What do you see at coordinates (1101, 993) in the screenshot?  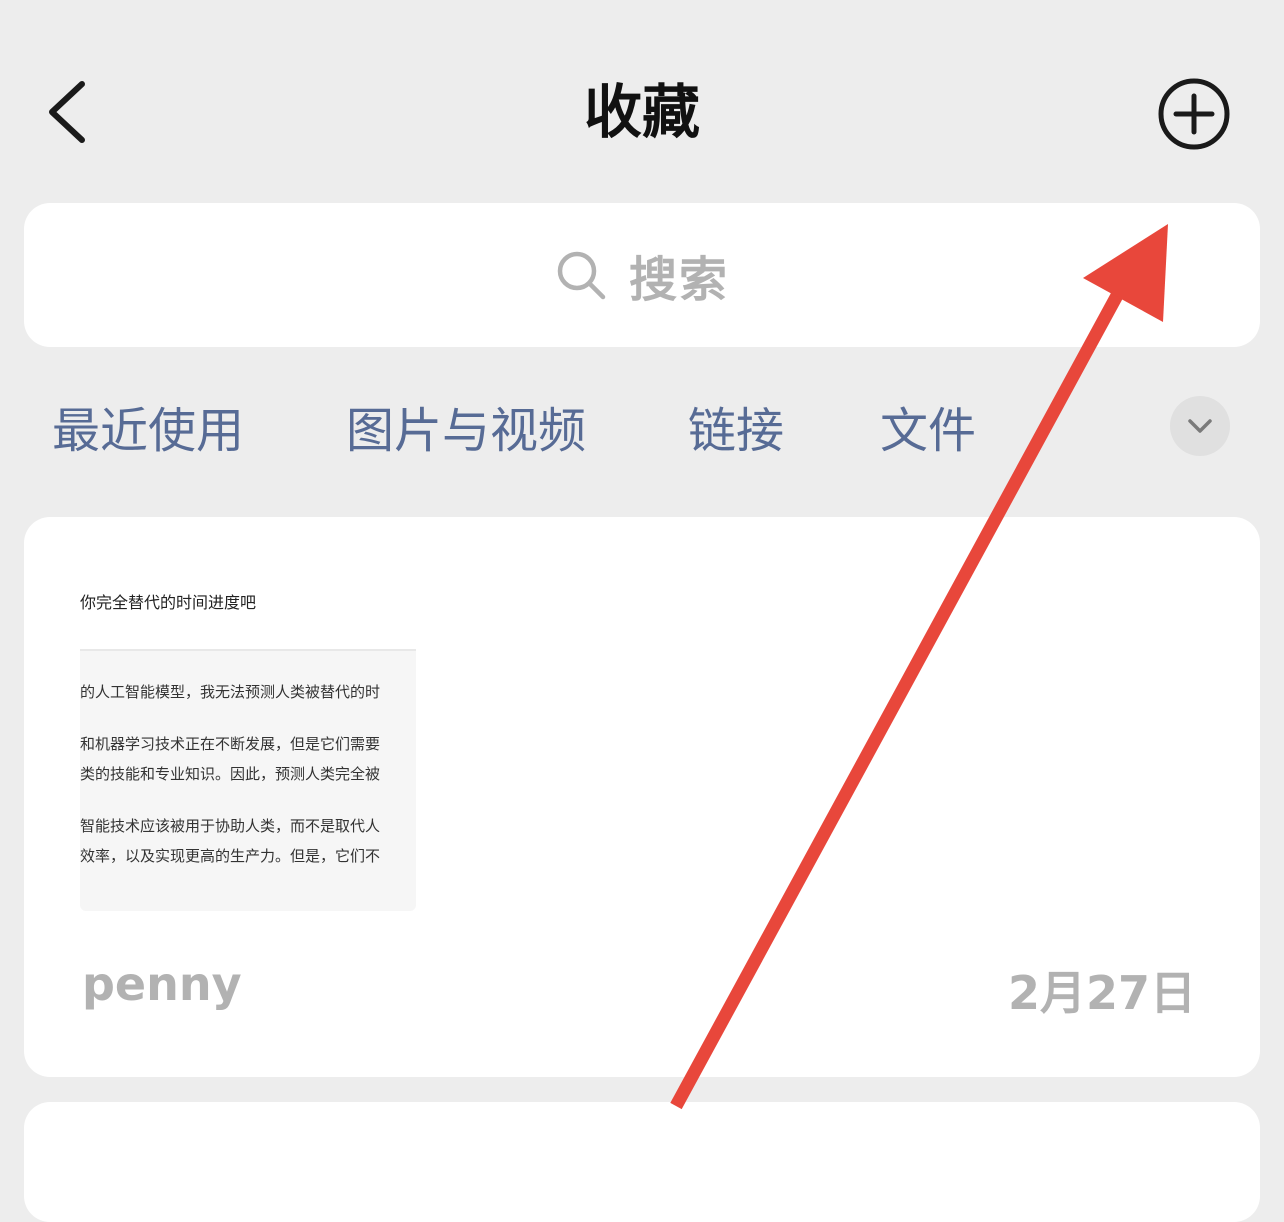 I see `favorite-date: 2月27日` at bounding box center [1101, 993].